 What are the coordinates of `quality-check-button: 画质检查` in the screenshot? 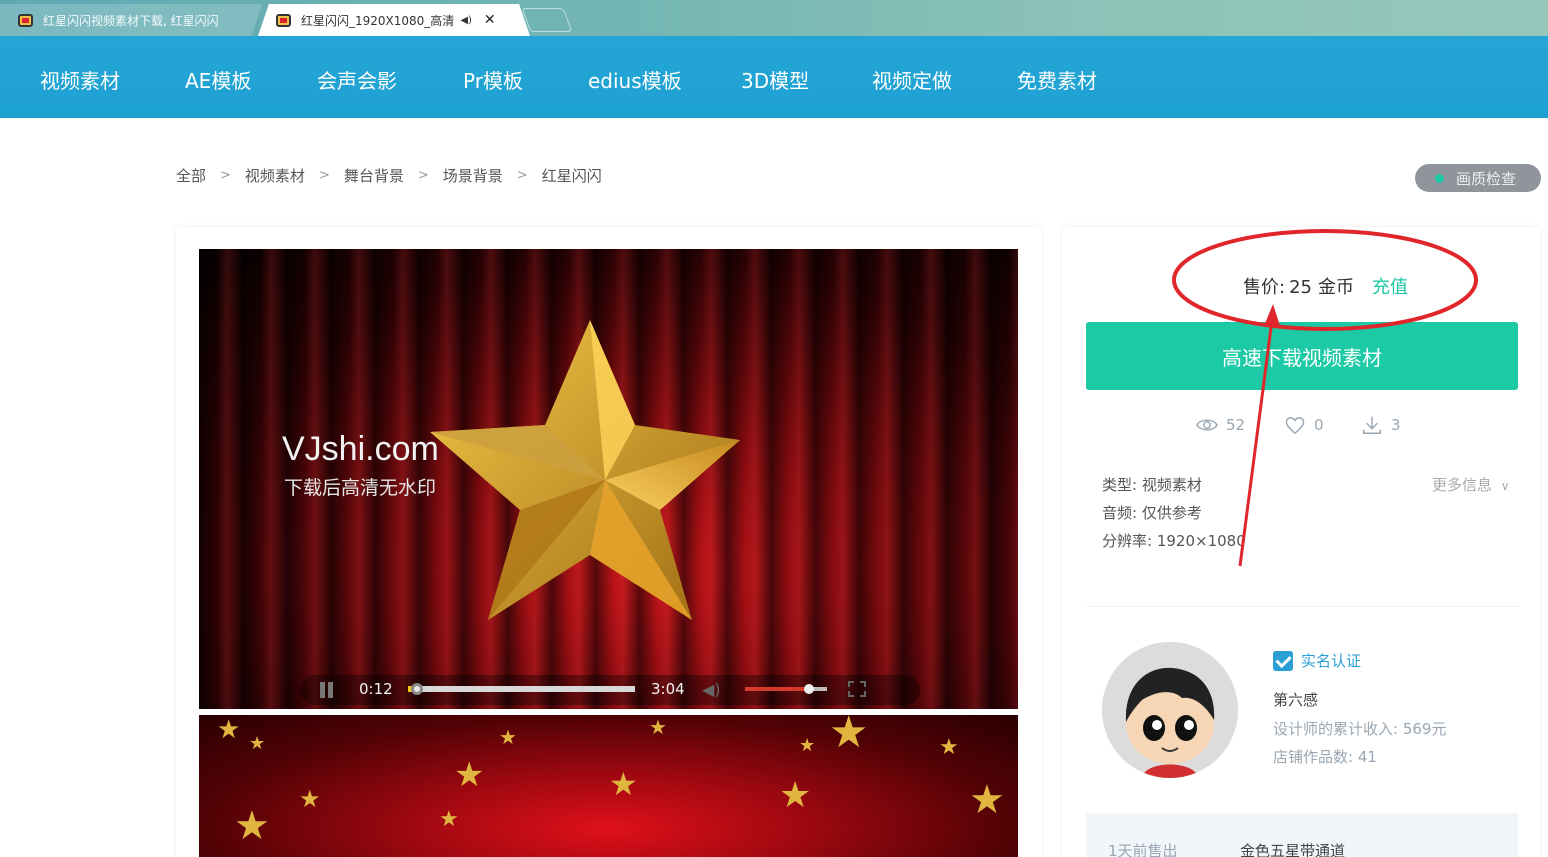 It's located at (1478, 178).